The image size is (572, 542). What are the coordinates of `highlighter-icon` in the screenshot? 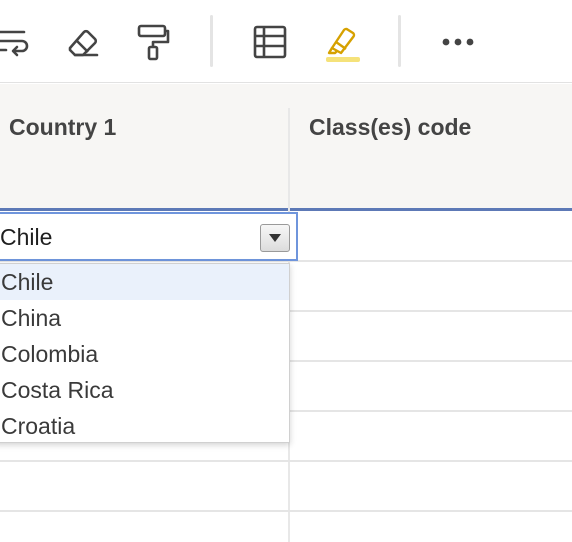 It's located at (343, 44).